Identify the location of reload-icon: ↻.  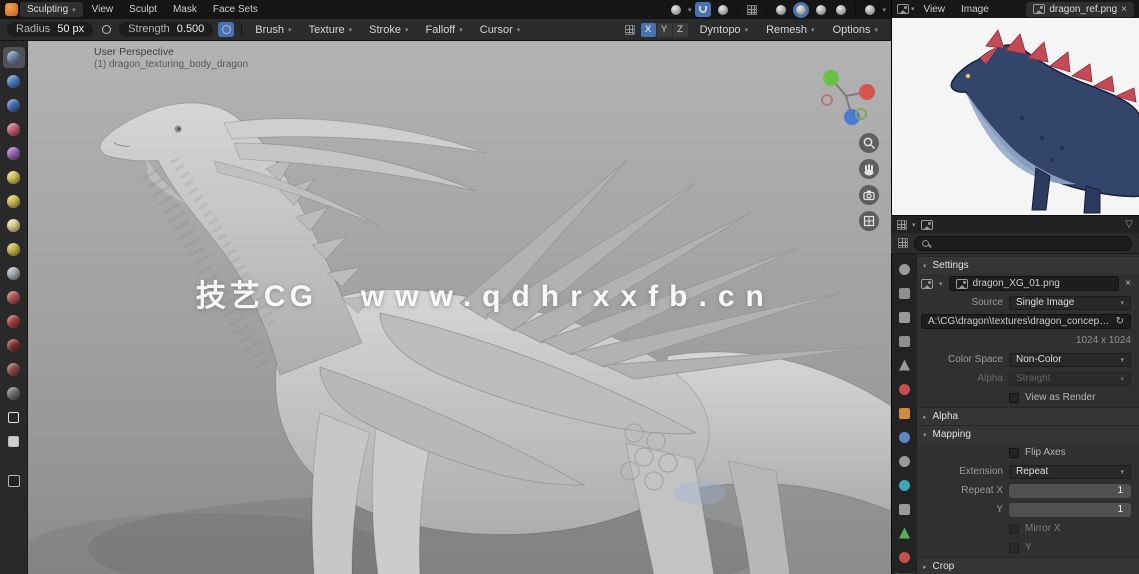
(1120, 321).